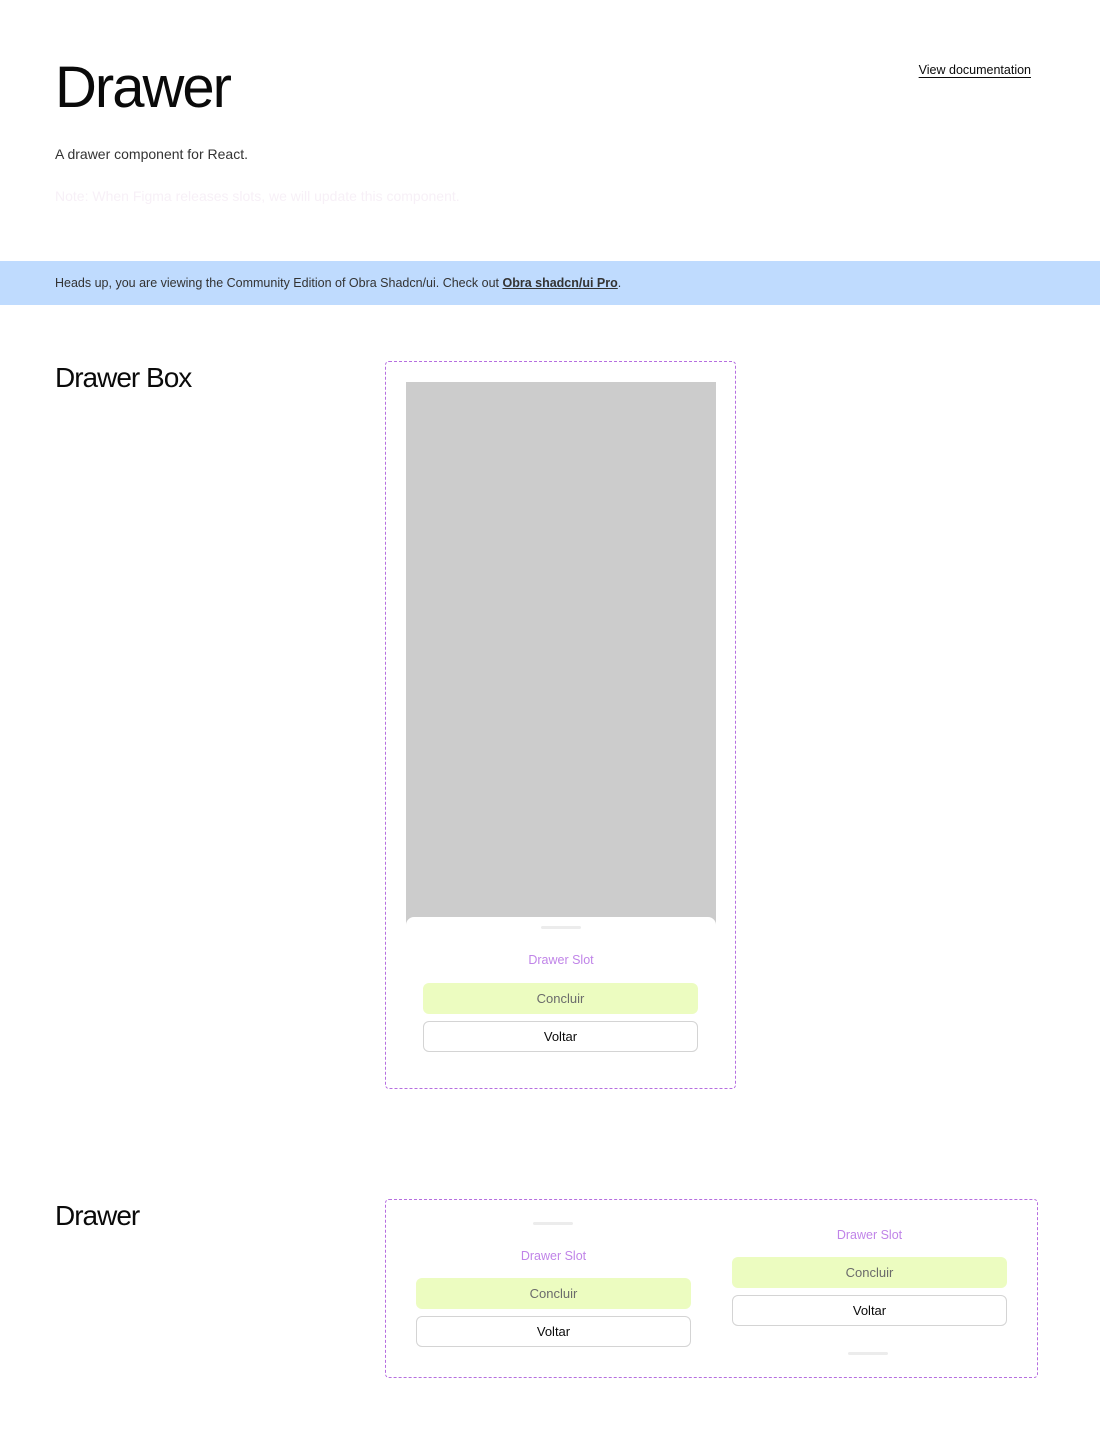  Describe the element at coordinates (561, 960) in the screenshot. I see `drawer-slot-label: Drawer Slot` at that location.